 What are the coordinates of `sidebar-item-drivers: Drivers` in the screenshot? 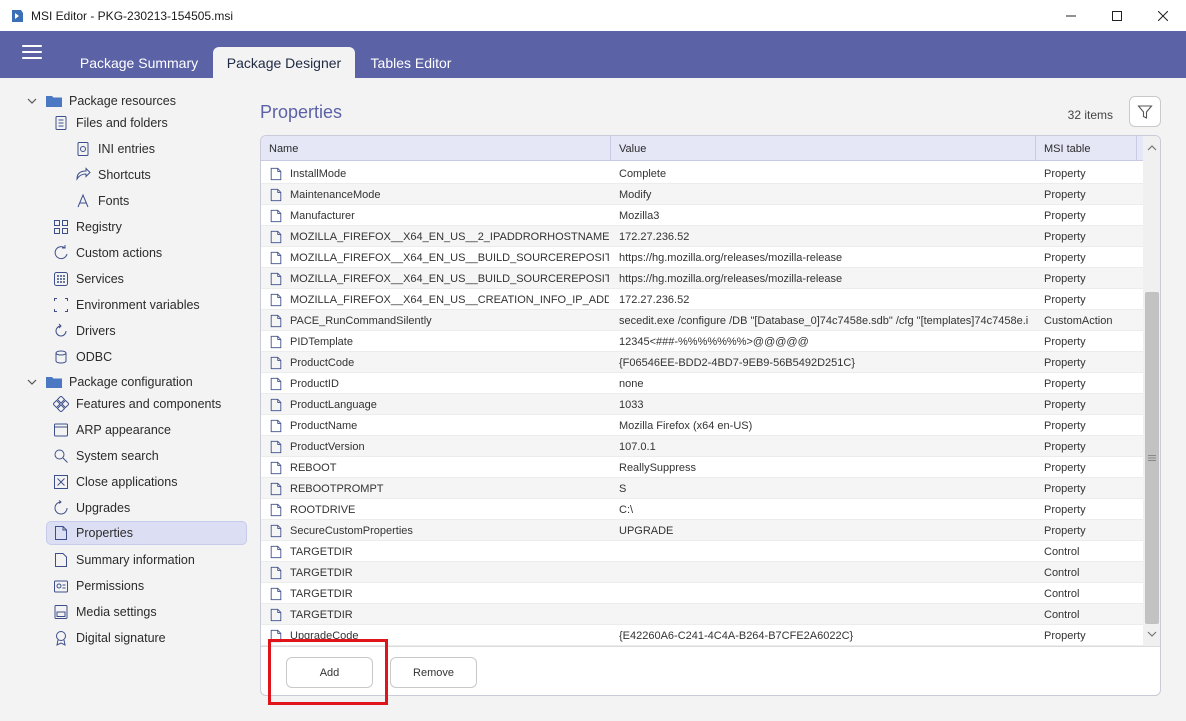 It's located at (84, 331).